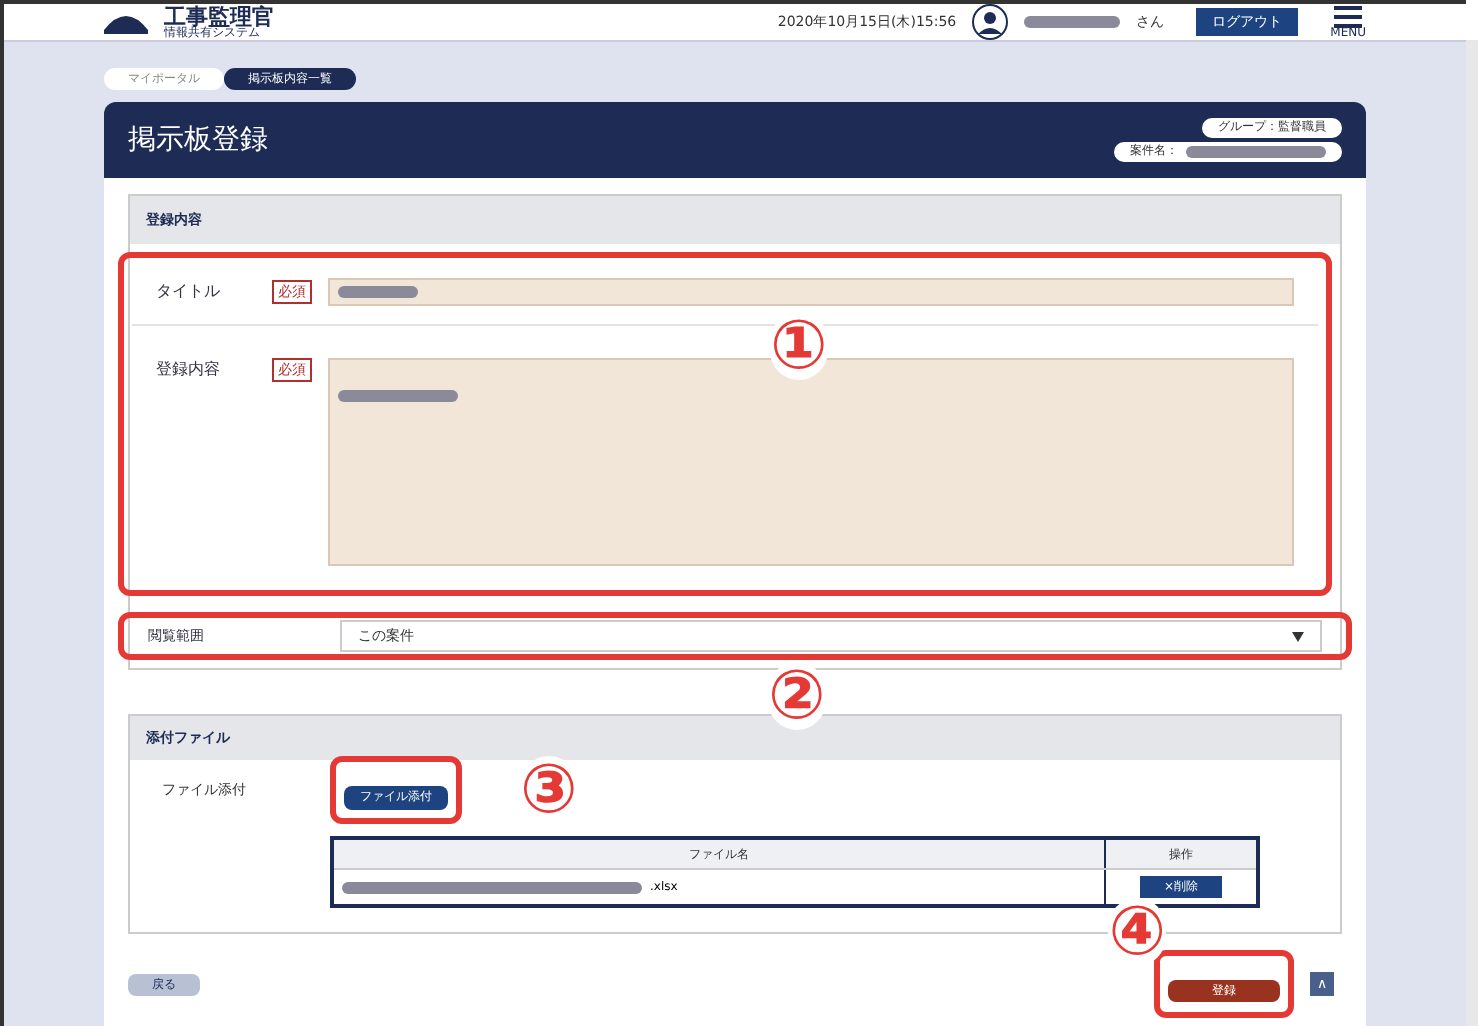 This screenshot has height=1026, width=1478. Describe the element at coordinates (189, 291) in the screenshot. I see `field-label: タイトル` at that location.